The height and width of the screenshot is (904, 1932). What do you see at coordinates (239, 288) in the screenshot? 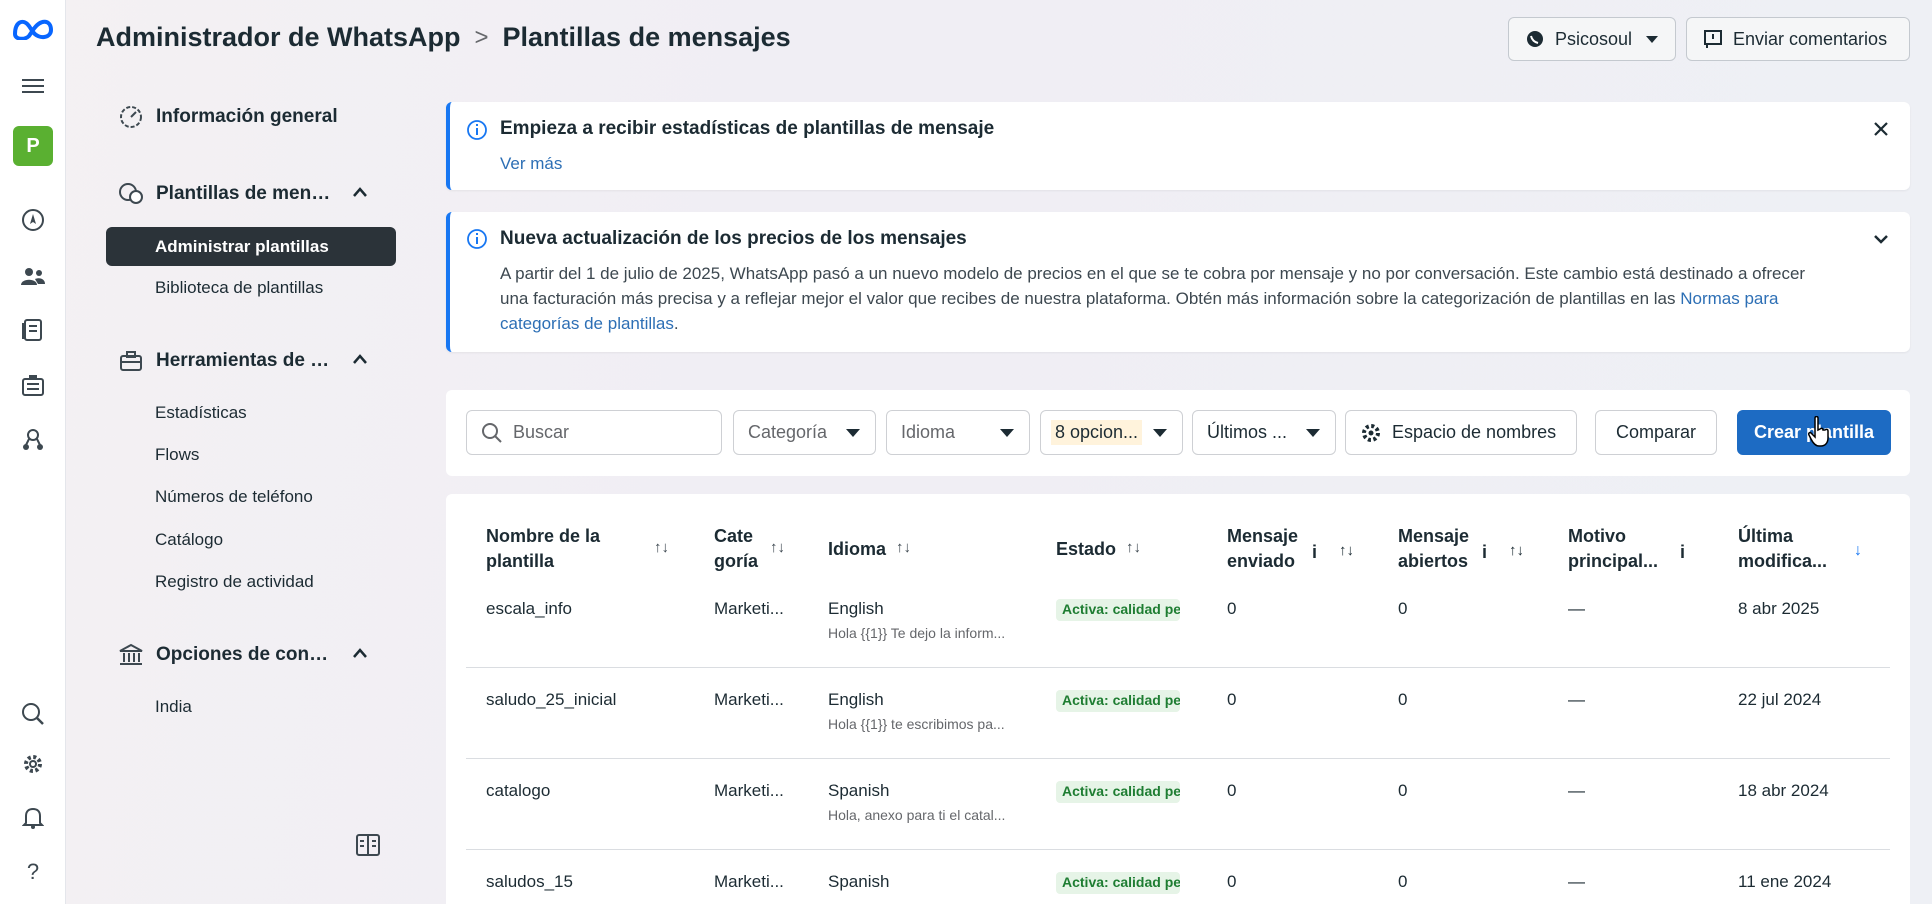
I see `sidebar-item-template-library: Biblioteca de plantillas` at bounding box center [239, 288].